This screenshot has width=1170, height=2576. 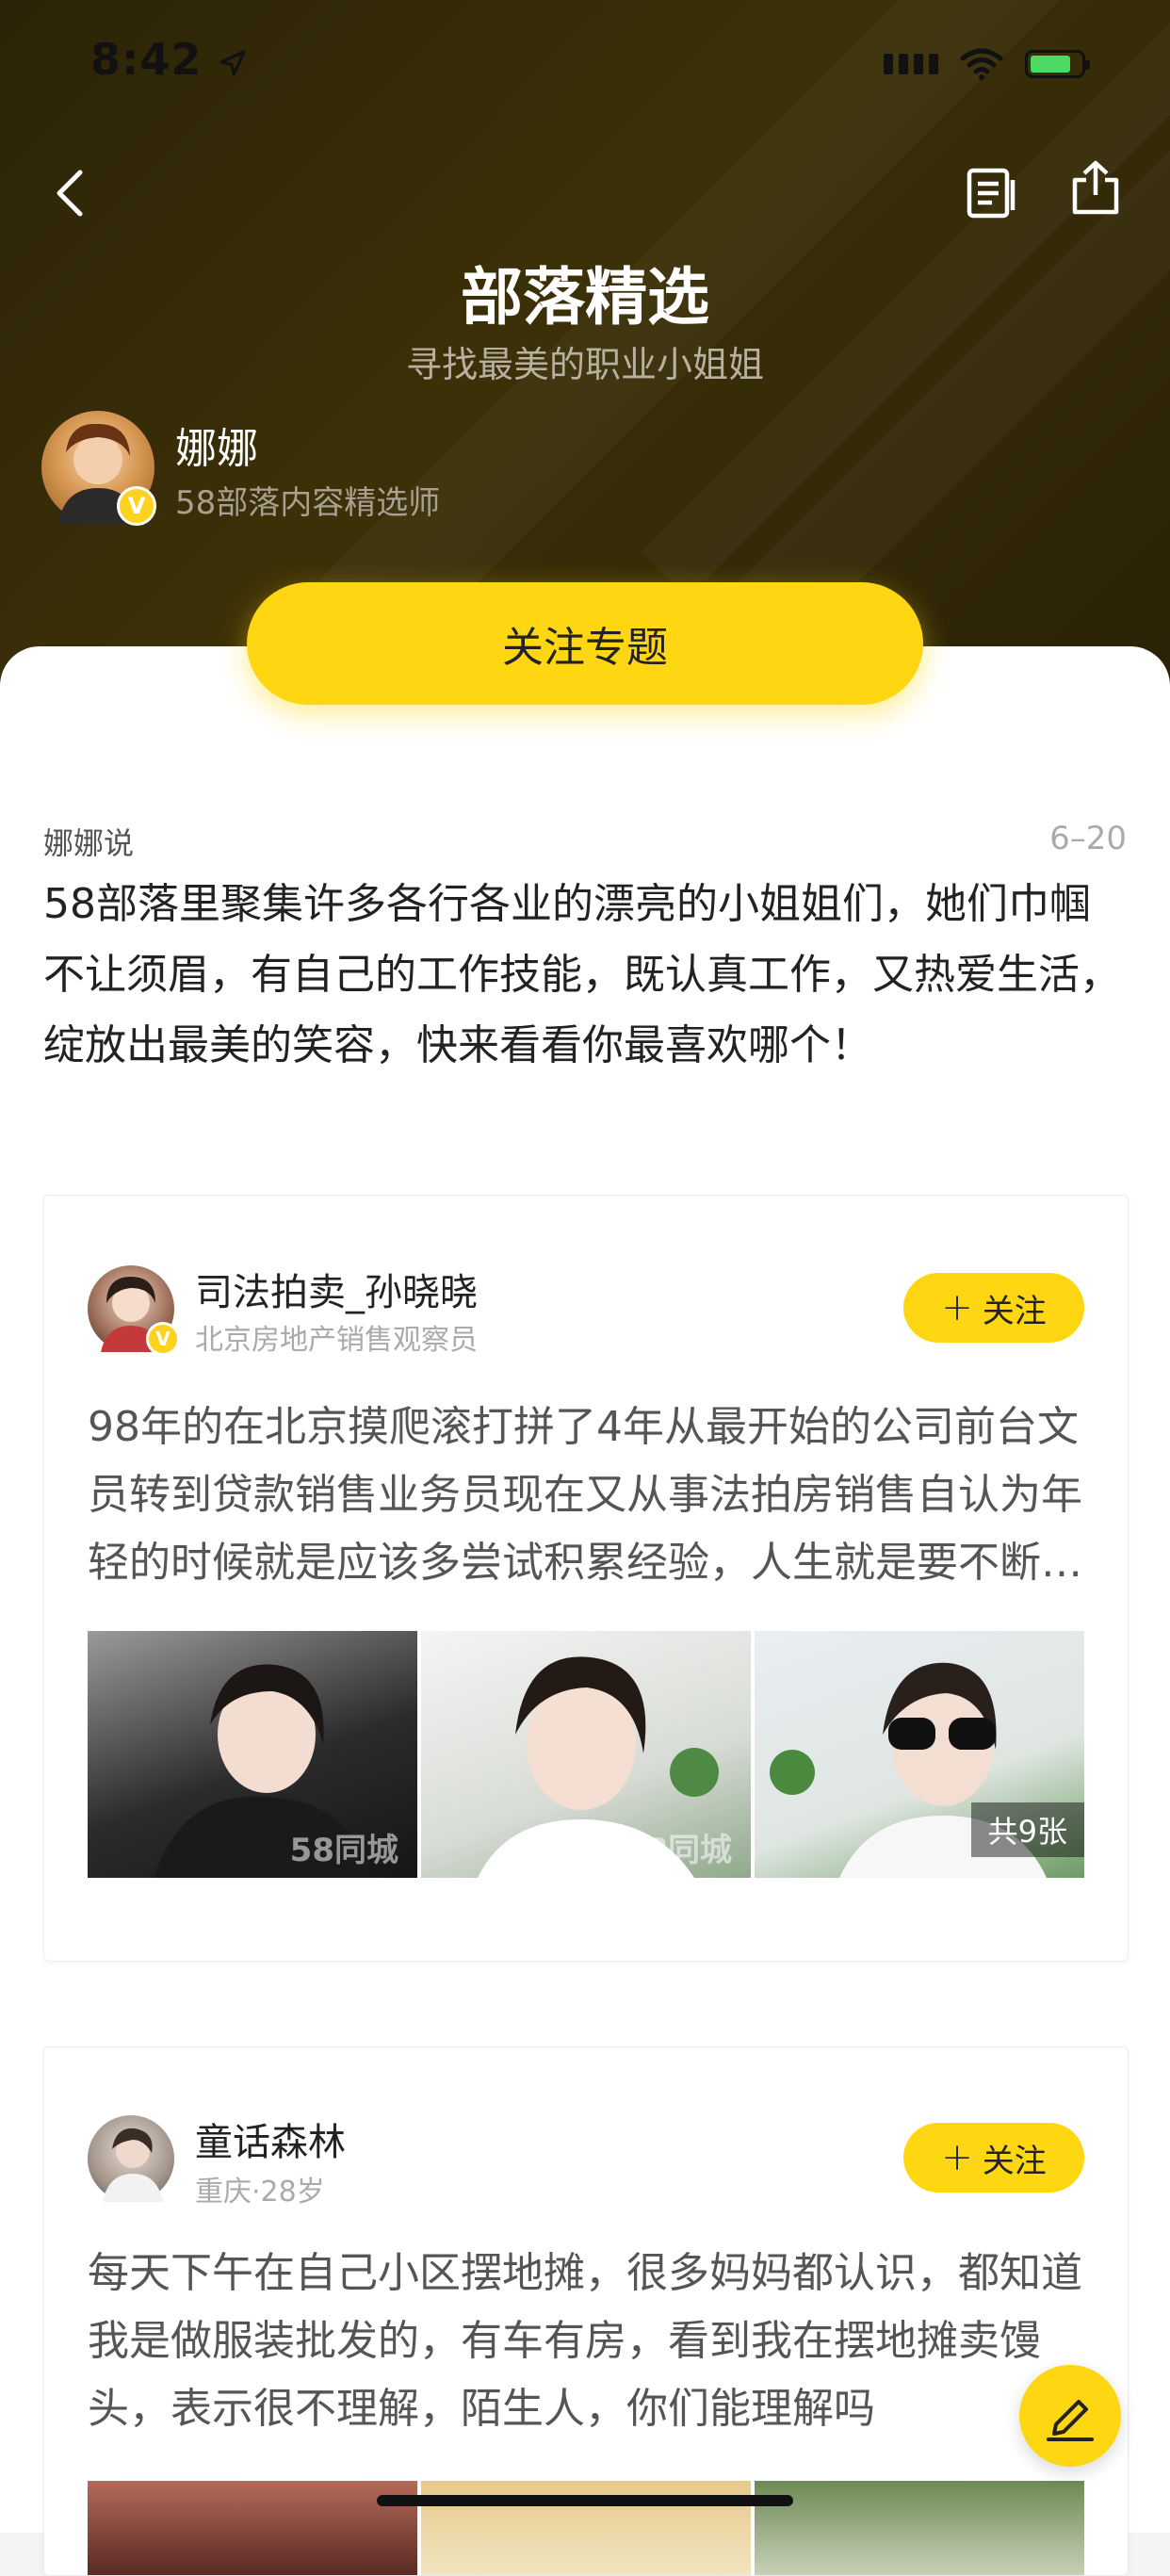 I want to click on share-icon, so click(x=1095, y=187).